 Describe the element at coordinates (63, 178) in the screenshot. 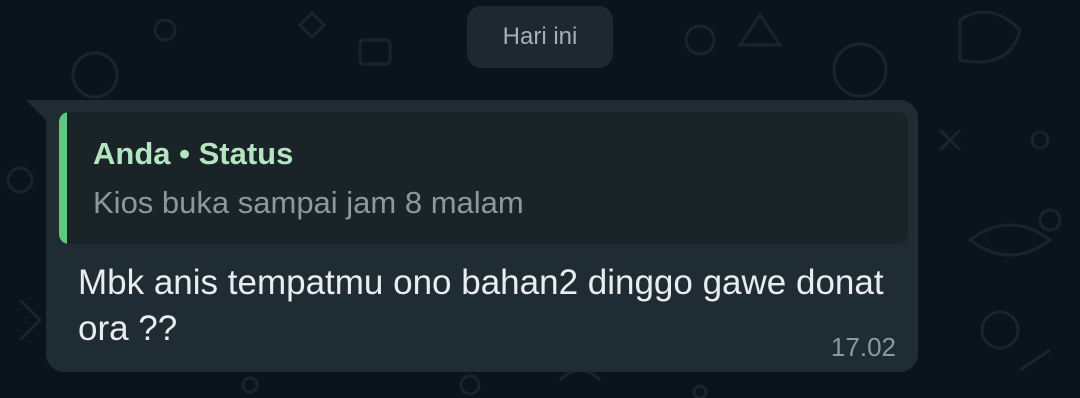

I see `quote-accent-bar` at that location.